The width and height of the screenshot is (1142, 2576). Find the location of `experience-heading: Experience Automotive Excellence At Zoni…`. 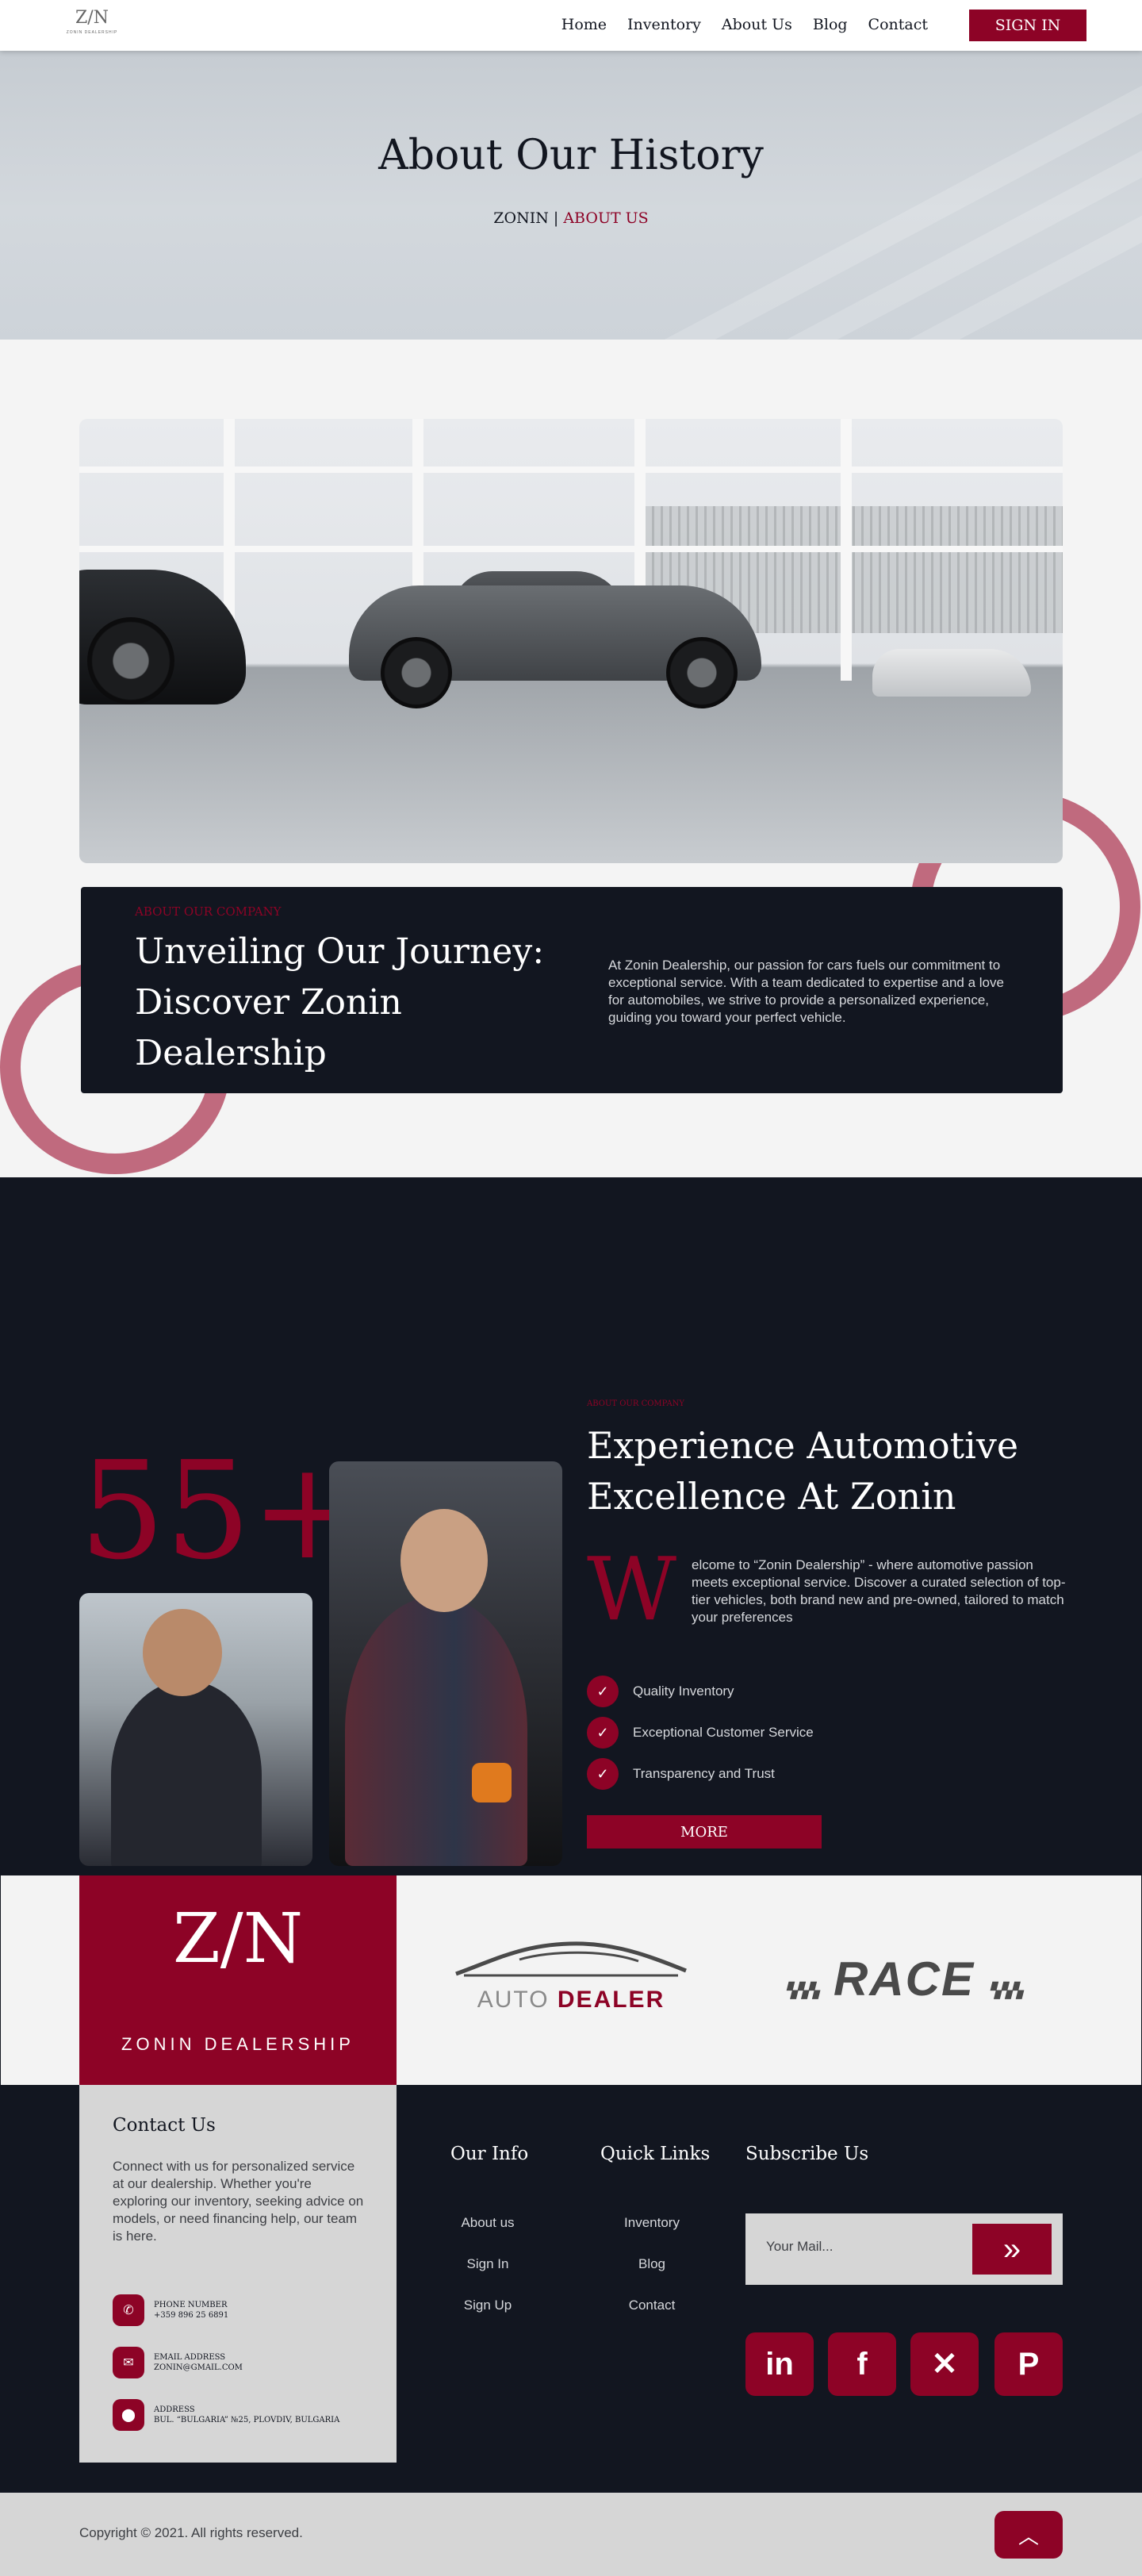

experience-heading: Experience Automotive Excellence At Zoni… is located at coordinates (803, 1471).